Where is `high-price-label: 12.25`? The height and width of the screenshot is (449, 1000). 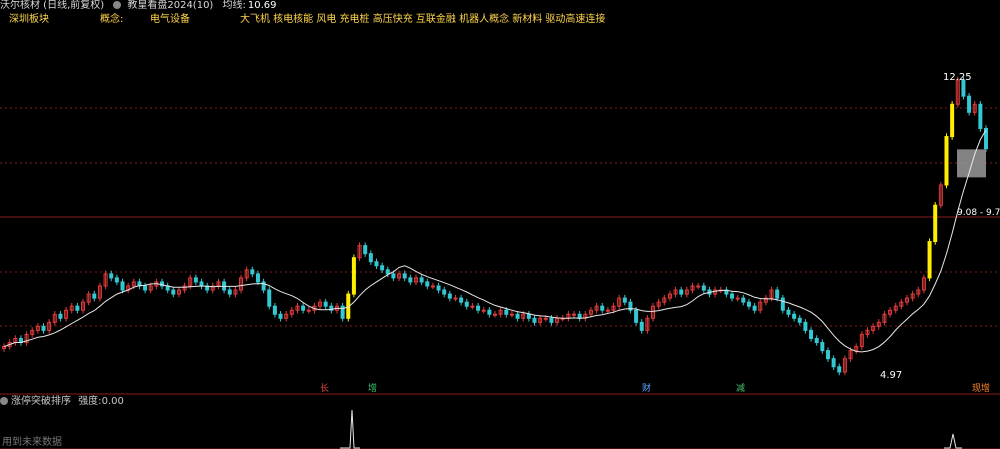 high-price-label: 12.25 is located at coordinates (957, 77).